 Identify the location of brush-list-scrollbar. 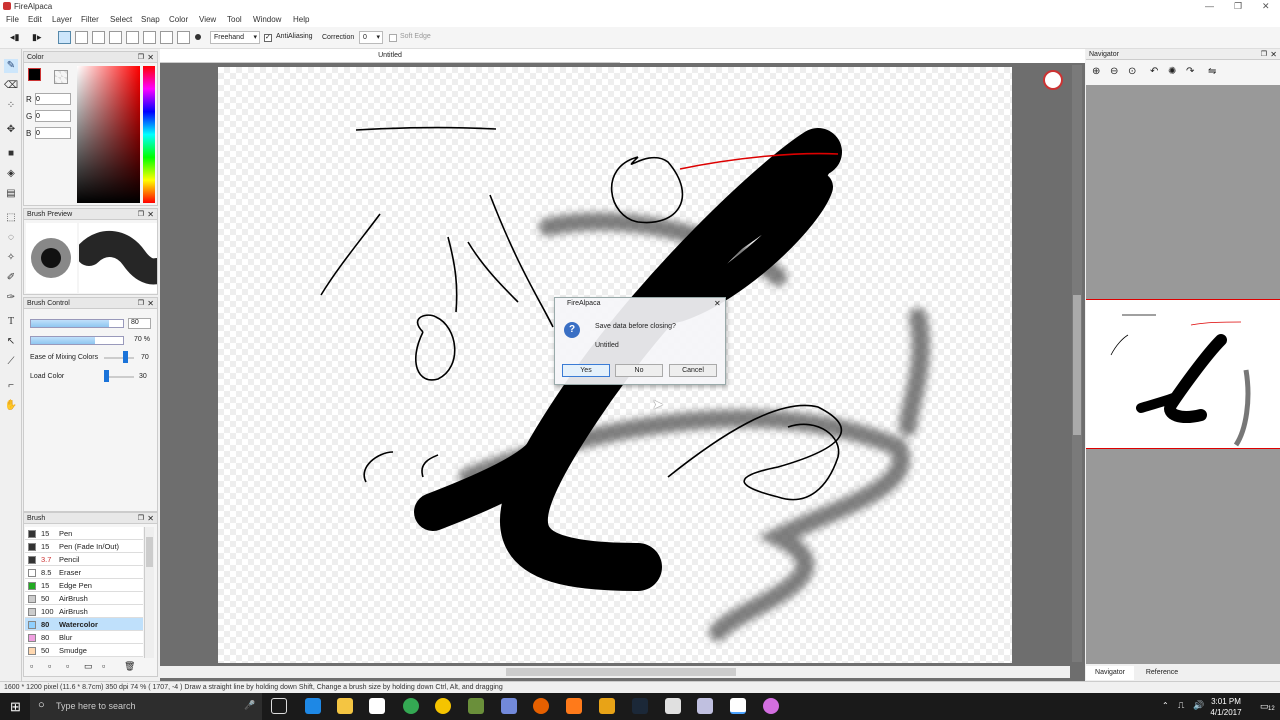
(149, 592).